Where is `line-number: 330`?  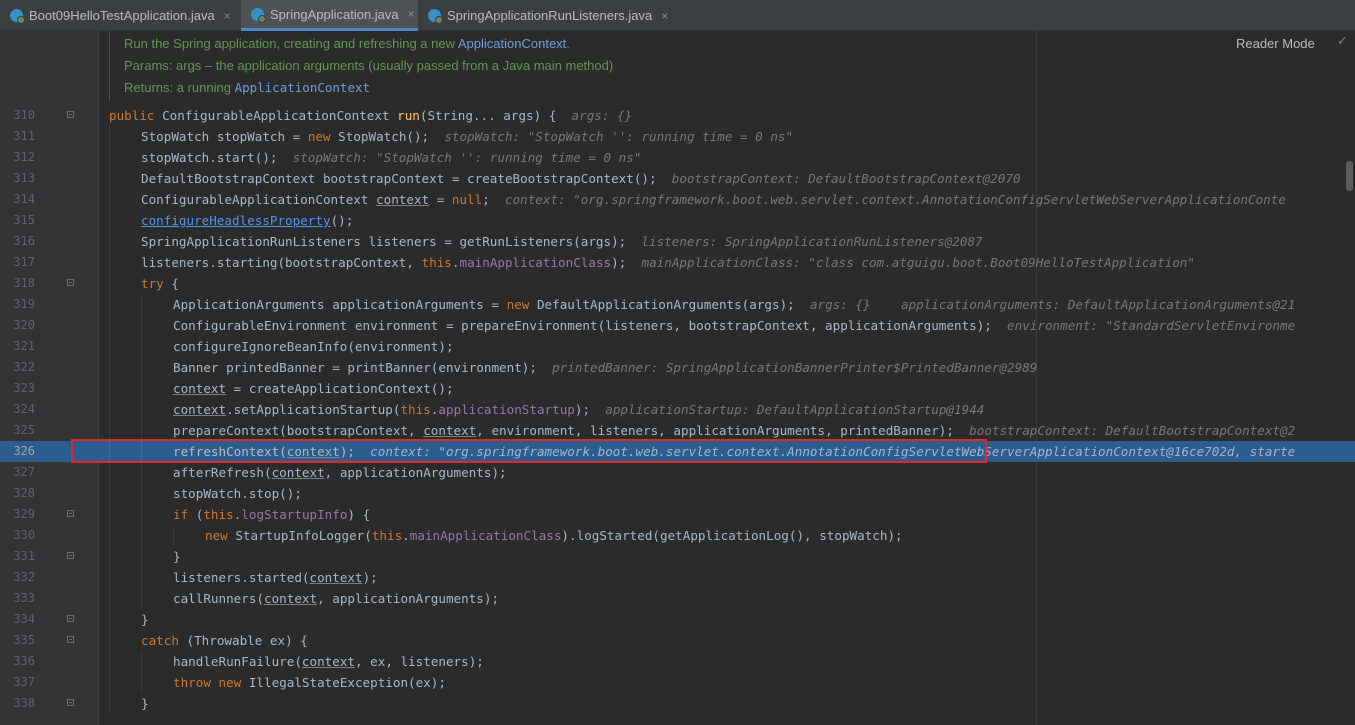
line-number: 330 is located at coordinates (24, 535).